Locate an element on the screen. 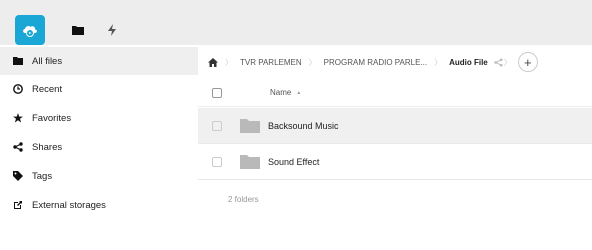 The height and width of the screenshot is (250, 592). sidebar-item-shares: Shares is located at coordinates (99, 147).